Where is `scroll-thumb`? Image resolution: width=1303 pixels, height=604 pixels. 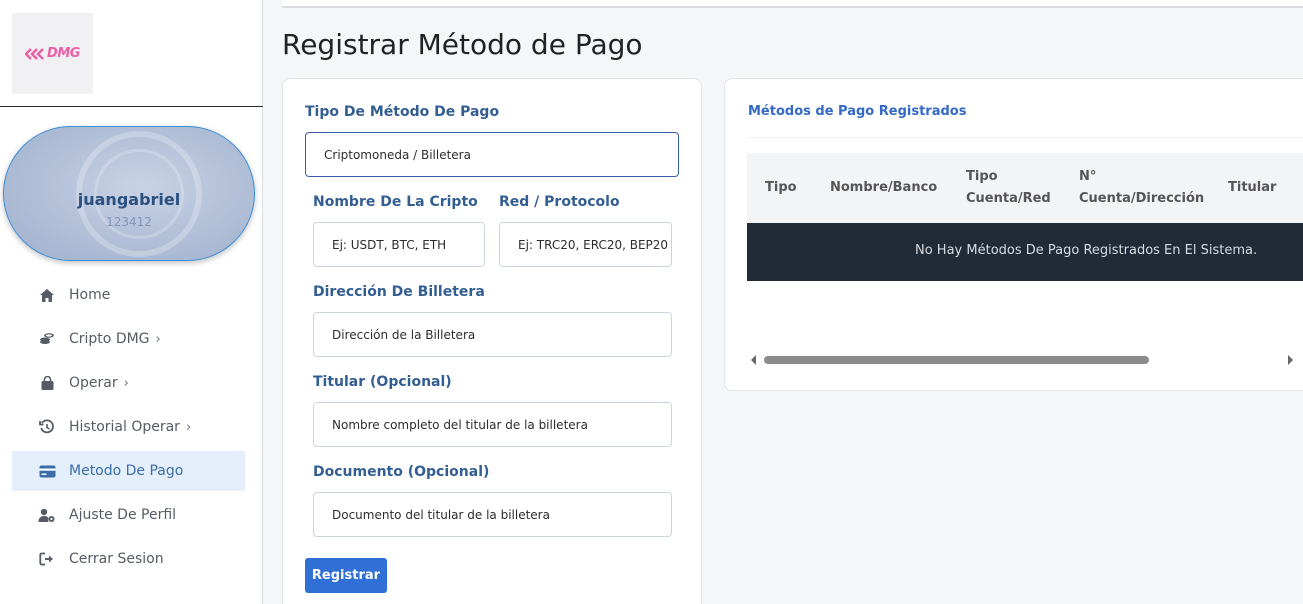
scroll-thumb is located at coordinates (956, 360).